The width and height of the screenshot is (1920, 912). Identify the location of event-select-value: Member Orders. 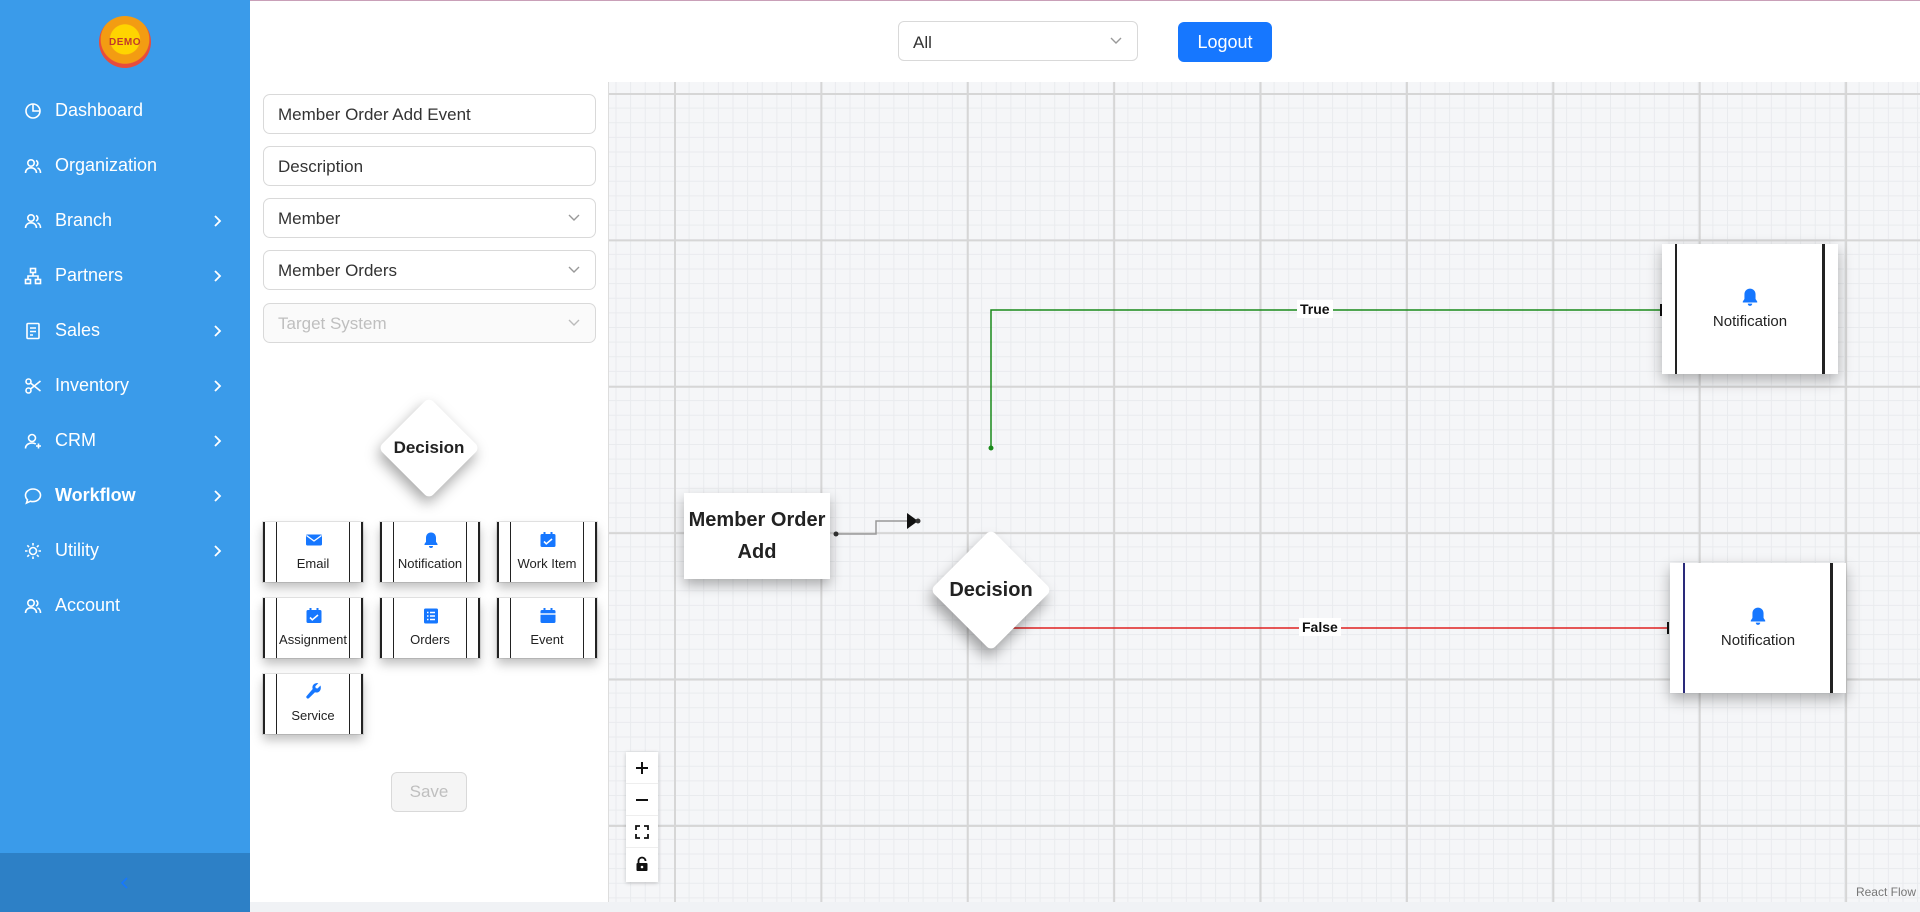
(338, 270).